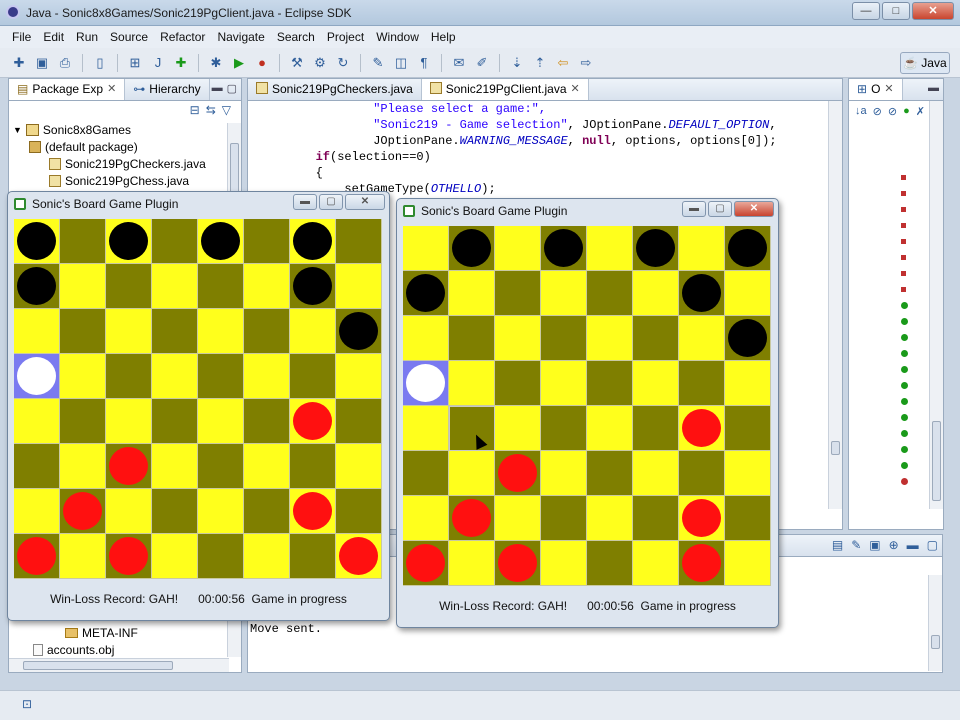 Image resolution: width=960 pixels, height=720 pixels. What do you see at coordinates (935, 623) in the screenshot?
I see `console-scrollbar` at bounding box center [935, 623].